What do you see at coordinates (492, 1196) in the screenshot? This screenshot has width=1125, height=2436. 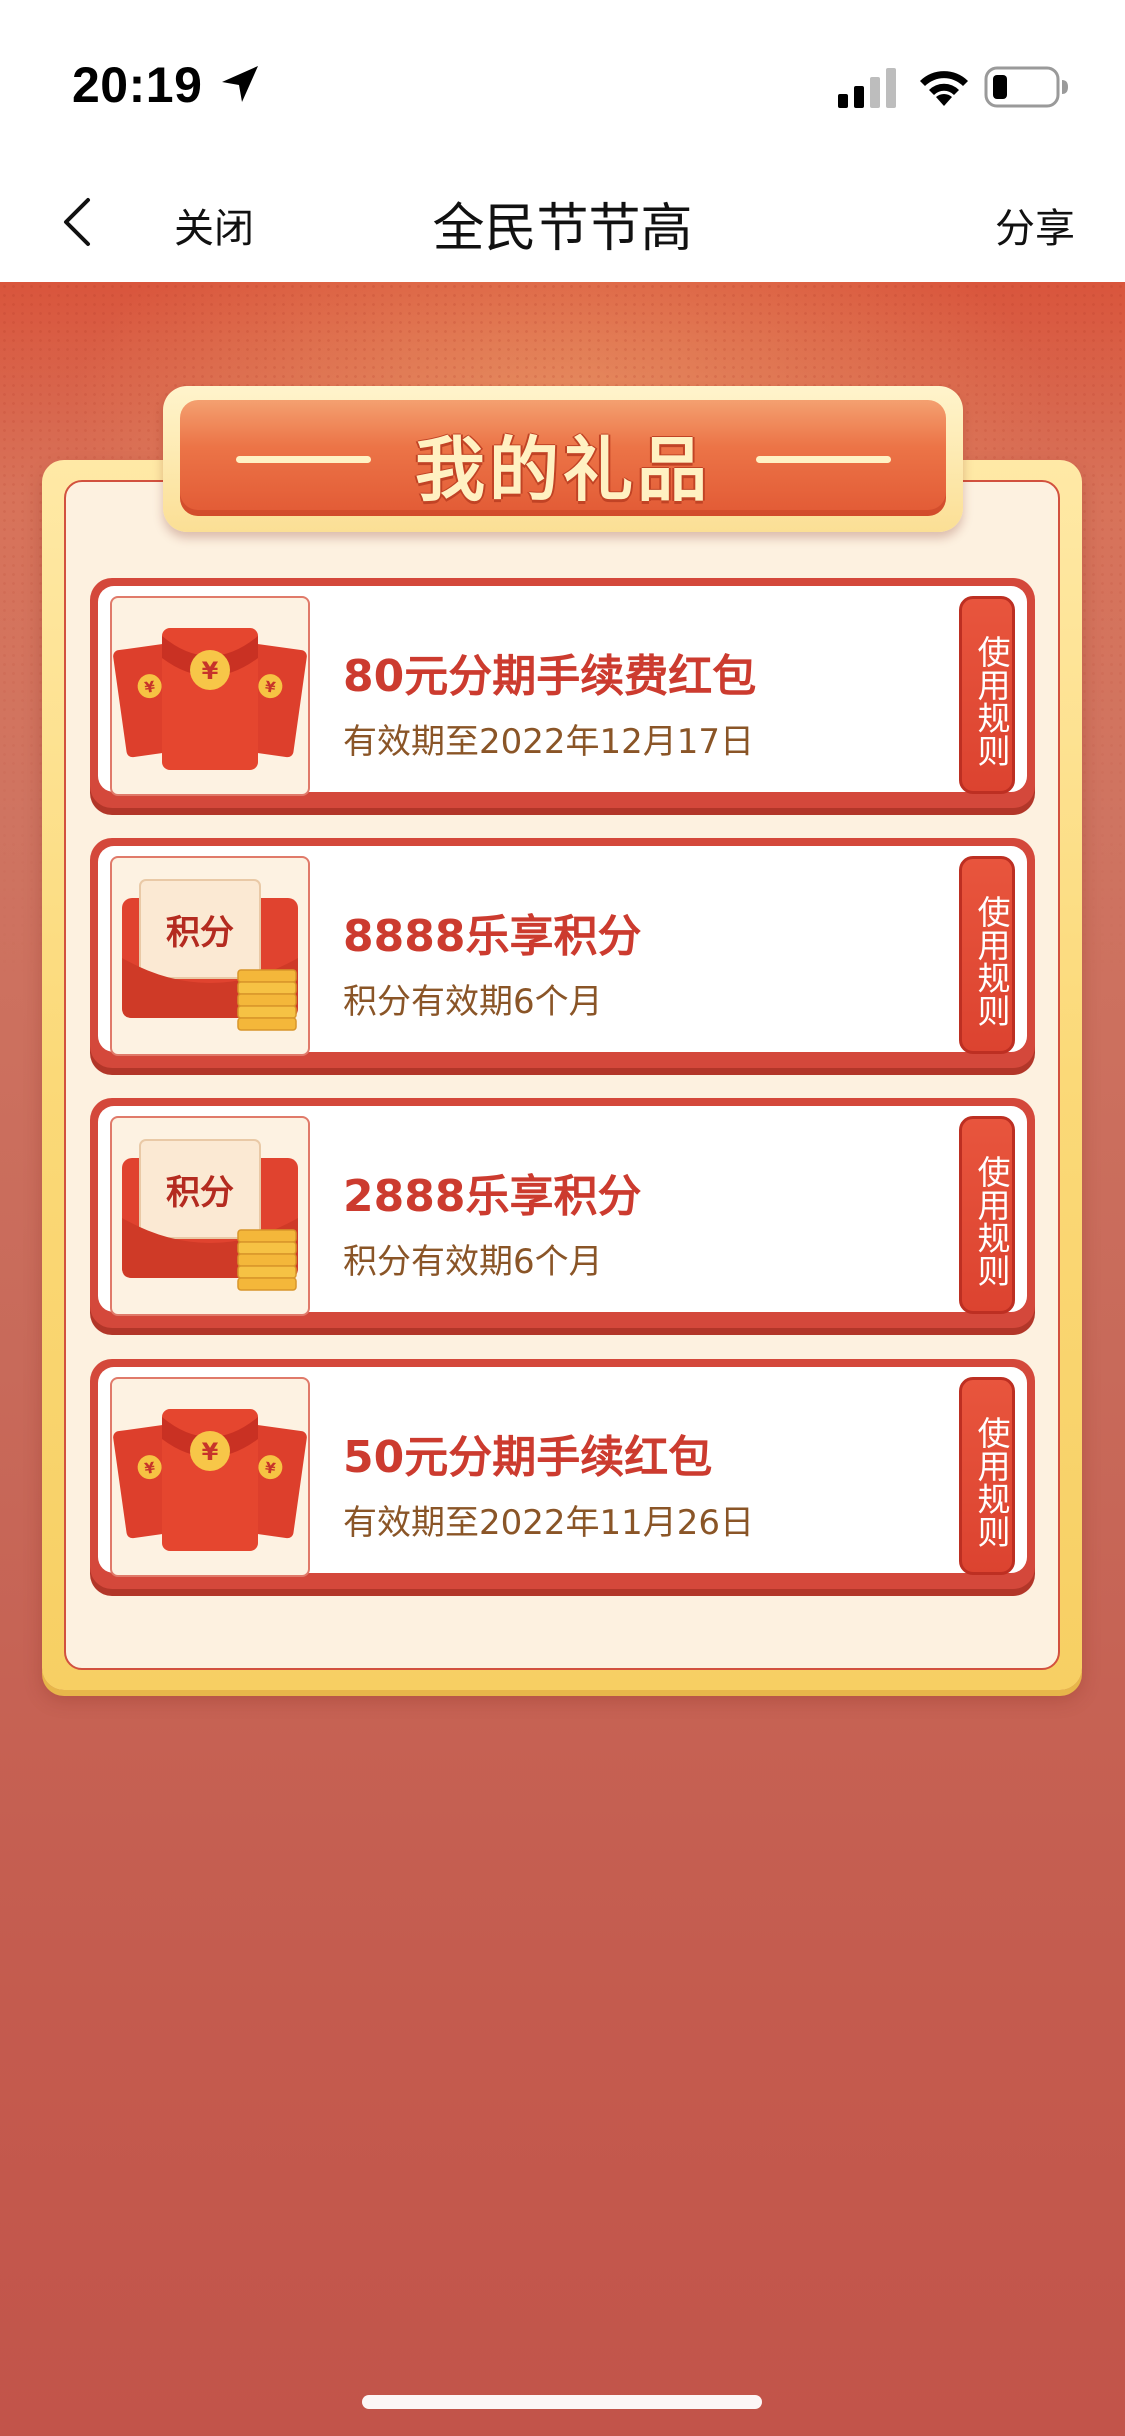 I see `gift-title: 2888乐享积分` at bounding box center [492, 1196].